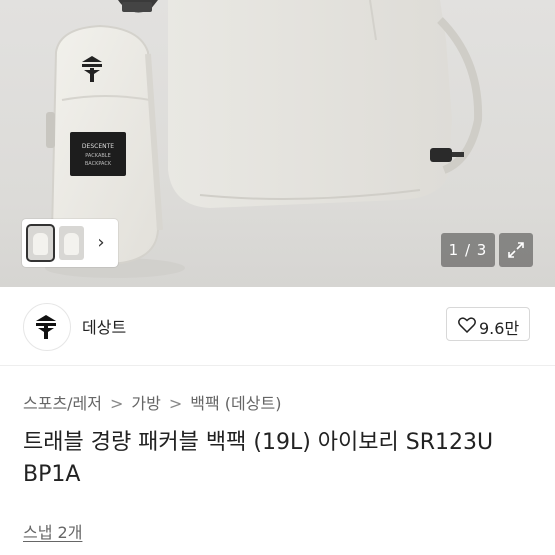 Image resolution: width=555 pixels, height=555 pixels. I want to click on shop-name: 데상트, so click(104, 326).